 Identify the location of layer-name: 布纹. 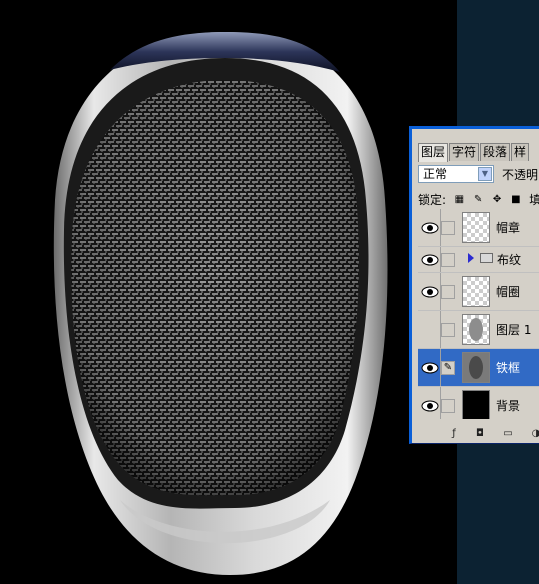
(509, 260).